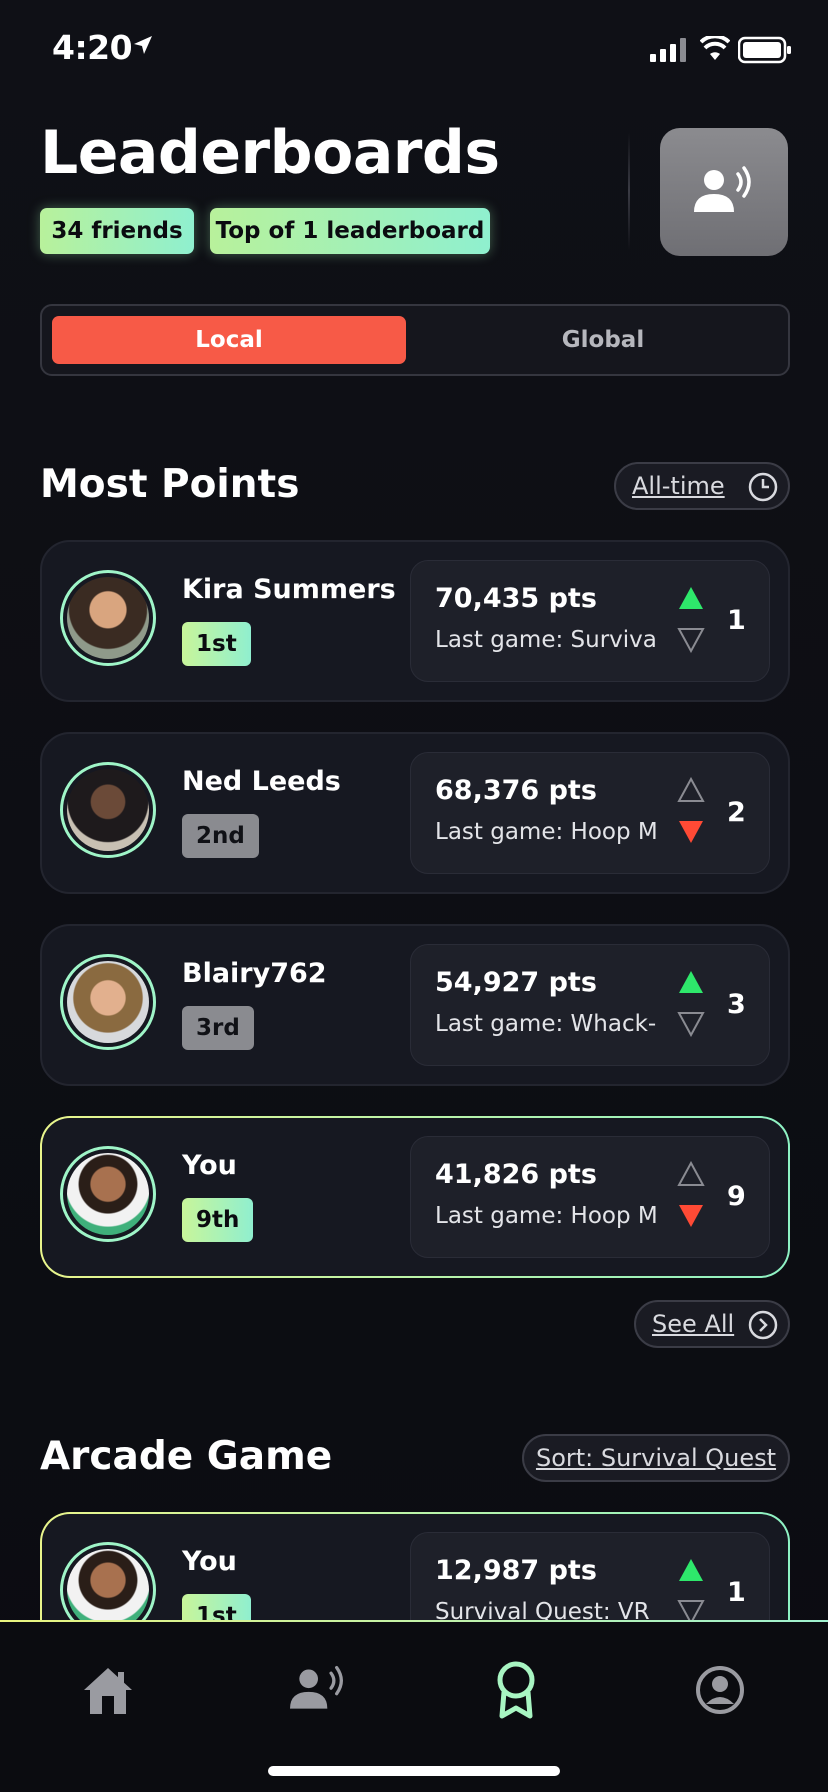 The image size is (828, 1792). Describe the element at coordinates (229, 340) in the screenshot. I see `tab-local: Local` at that location.